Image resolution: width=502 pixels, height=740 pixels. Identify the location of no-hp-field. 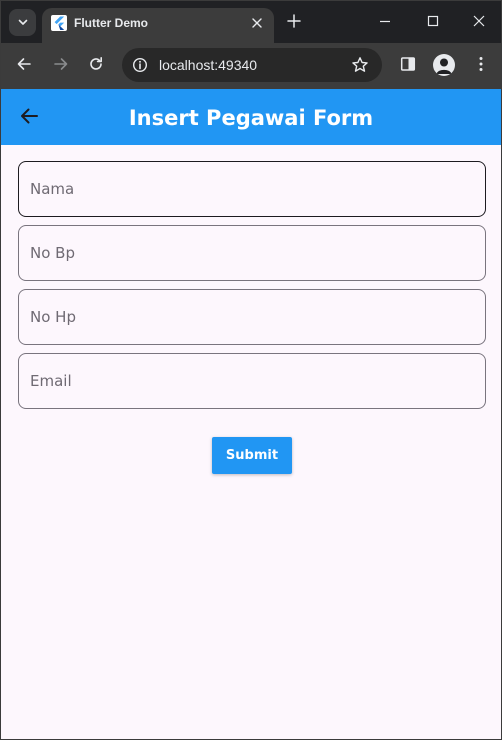
(252, 317).